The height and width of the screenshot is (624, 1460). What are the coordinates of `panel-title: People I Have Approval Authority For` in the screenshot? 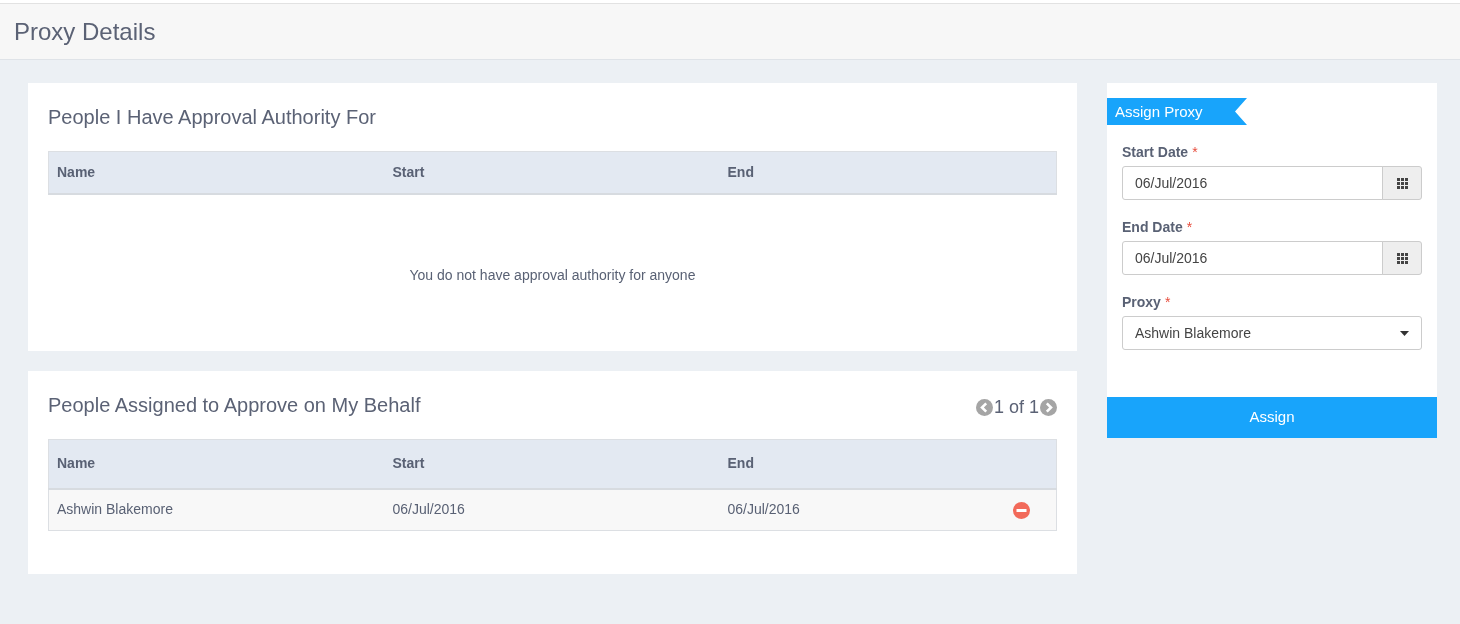 It's located at (212, 117).